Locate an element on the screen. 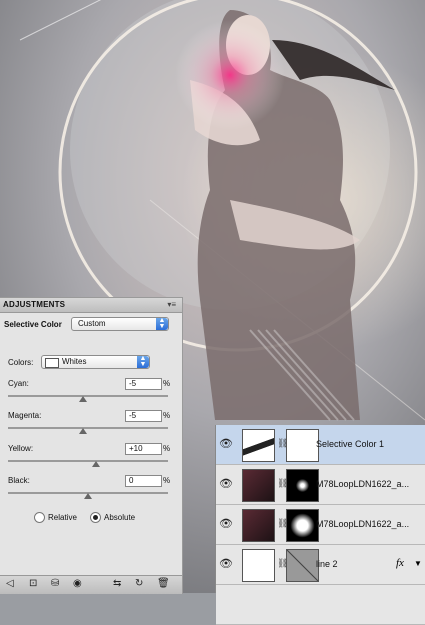  colors-label: Colors: is located at coordinates (21, 362).